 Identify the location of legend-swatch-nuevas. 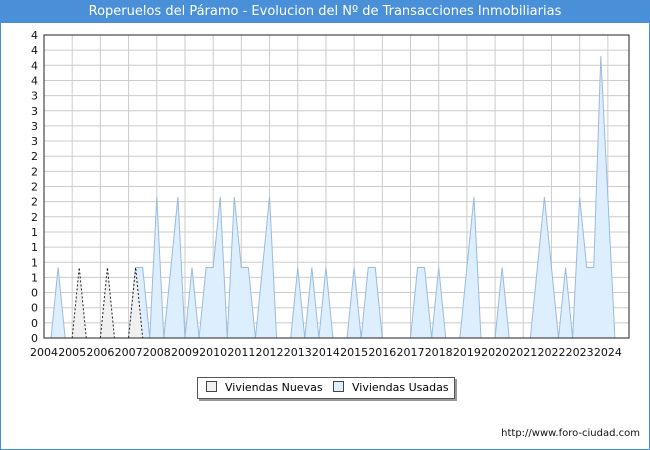
(211, 386).